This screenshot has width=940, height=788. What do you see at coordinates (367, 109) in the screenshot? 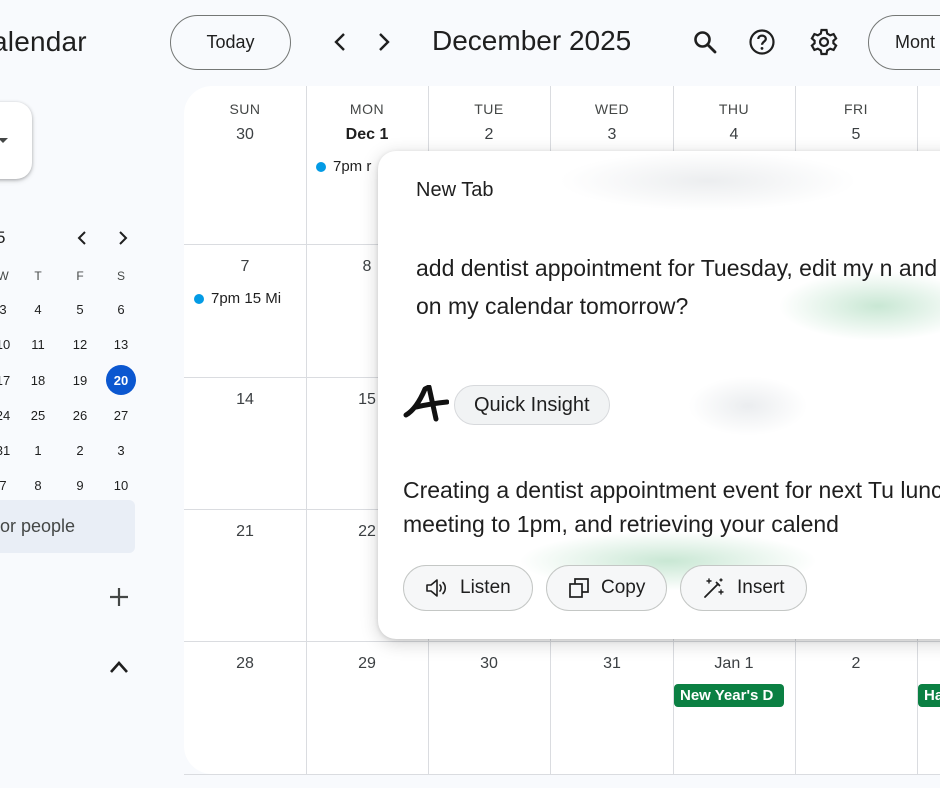
I see `day-header: MON` at bounding box center [367, 109].